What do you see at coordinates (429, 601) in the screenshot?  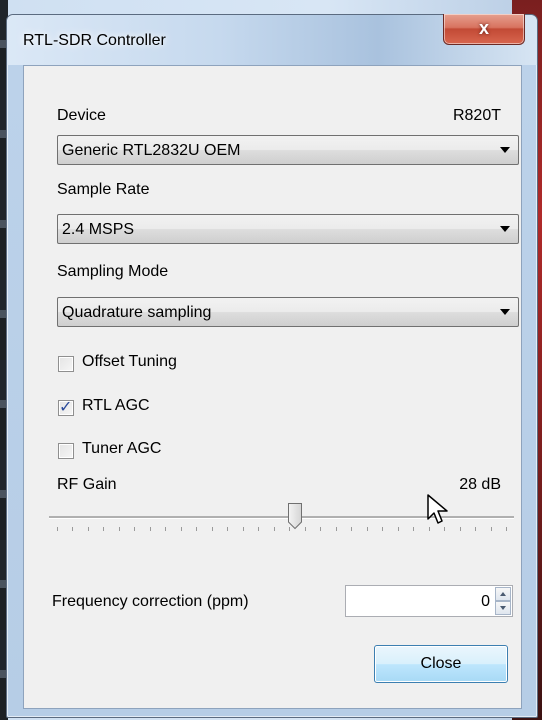 I see `frequency-correction-spinbox: 0` at bounding box center [429, 601].